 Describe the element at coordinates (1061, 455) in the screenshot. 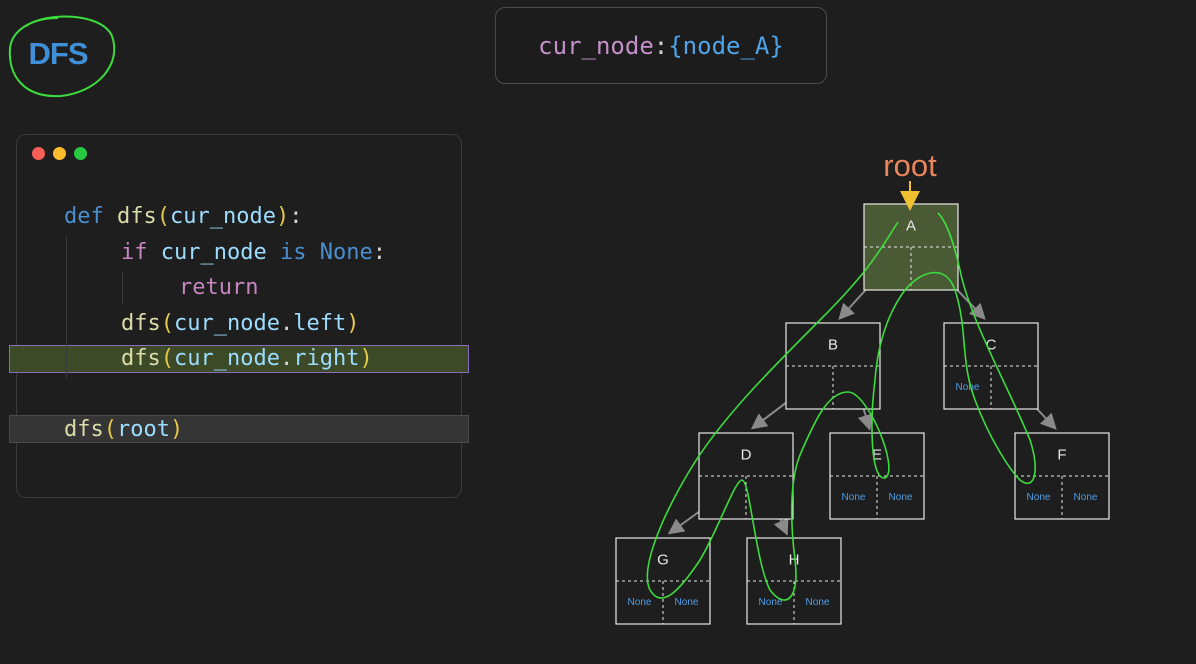

I see `node-label-F: F` at that location.